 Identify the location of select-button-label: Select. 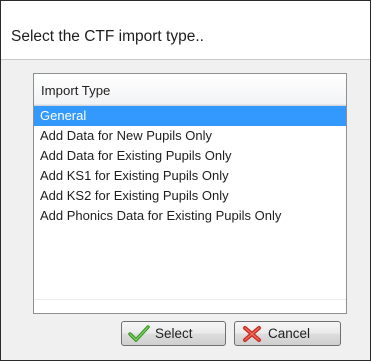
(174, 333).